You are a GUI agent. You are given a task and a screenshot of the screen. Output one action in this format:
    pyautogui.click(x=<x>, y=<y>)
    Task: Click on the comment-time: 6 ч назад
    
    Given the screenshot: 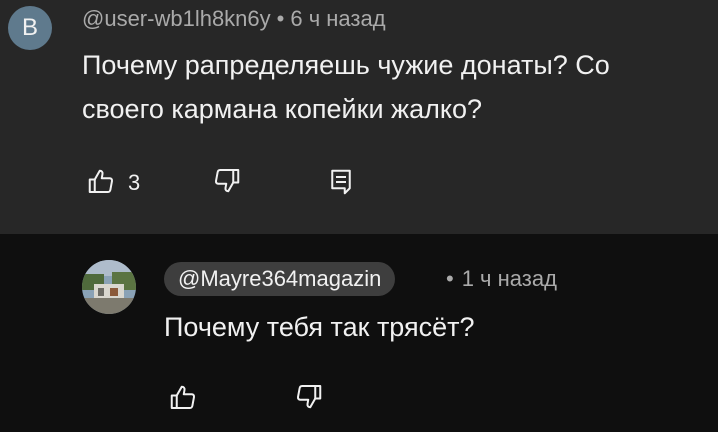 What is the action you would take?
    pyautogui.click(x=338, y=18)
    